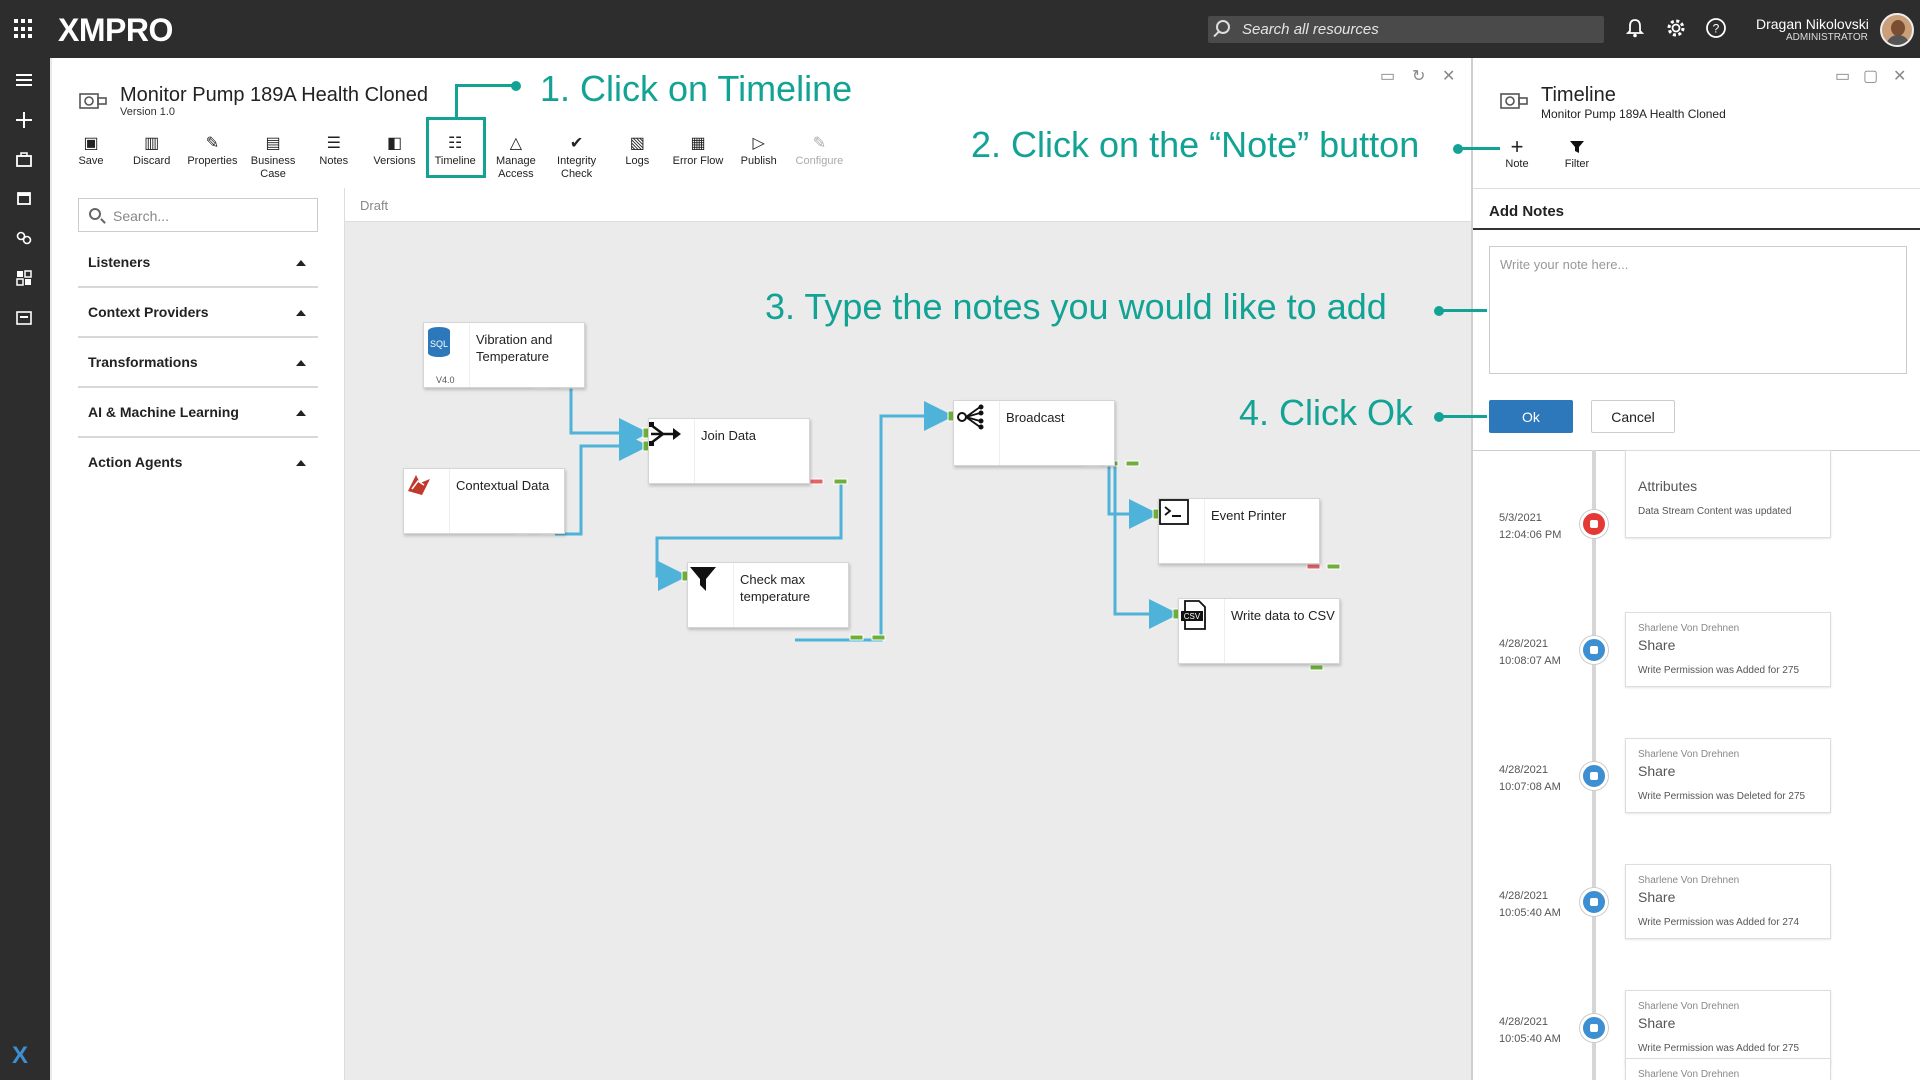 This screenshot has width=1920, height=1080. Describe the element at coordinates (334, 150) in the screenshot. I see `toolbar-notes-button: ☰ Notes` at that location.